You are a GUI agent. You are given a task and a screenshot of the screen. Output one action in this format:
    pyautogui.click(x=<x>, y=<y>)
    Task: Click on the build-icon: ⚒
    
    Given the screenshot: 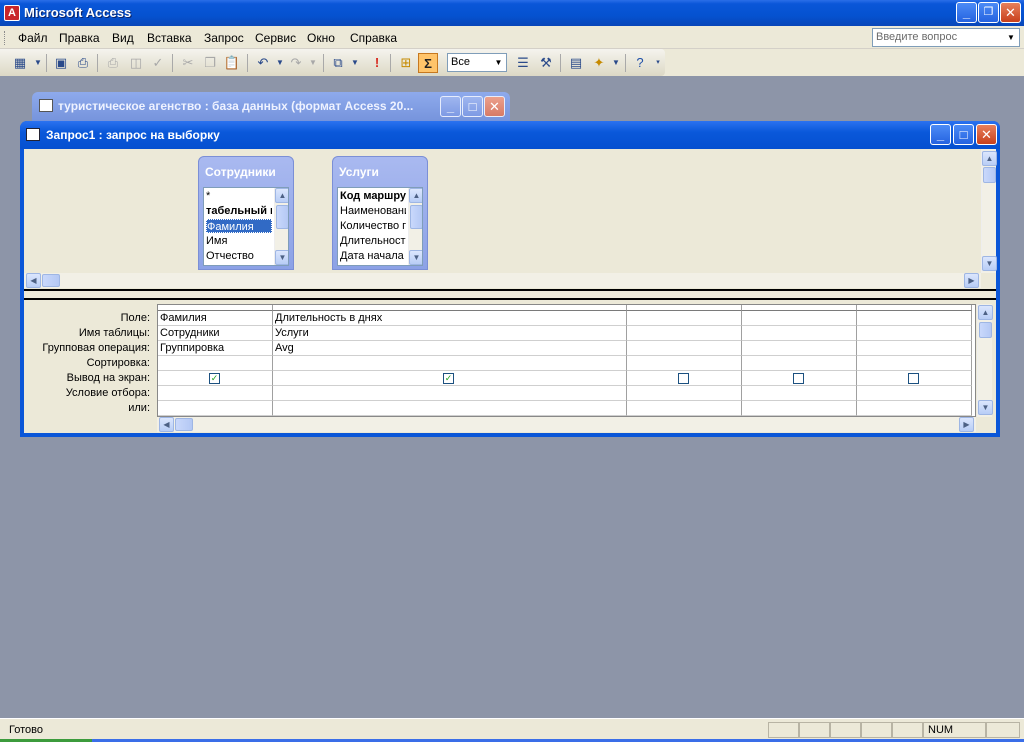 What is the action you would take?
    pyautogui.click(x=546, y=63)
    